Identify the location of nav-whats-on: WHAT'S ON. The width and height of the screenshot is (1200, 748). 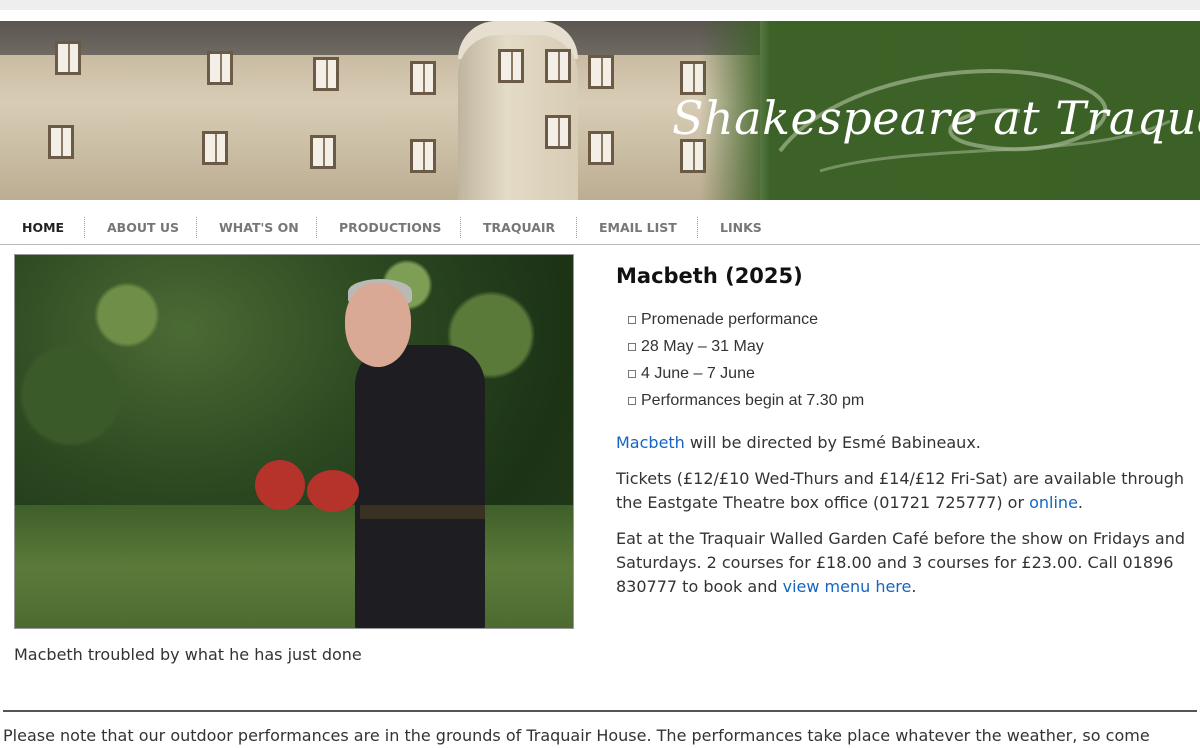
(259, 227).